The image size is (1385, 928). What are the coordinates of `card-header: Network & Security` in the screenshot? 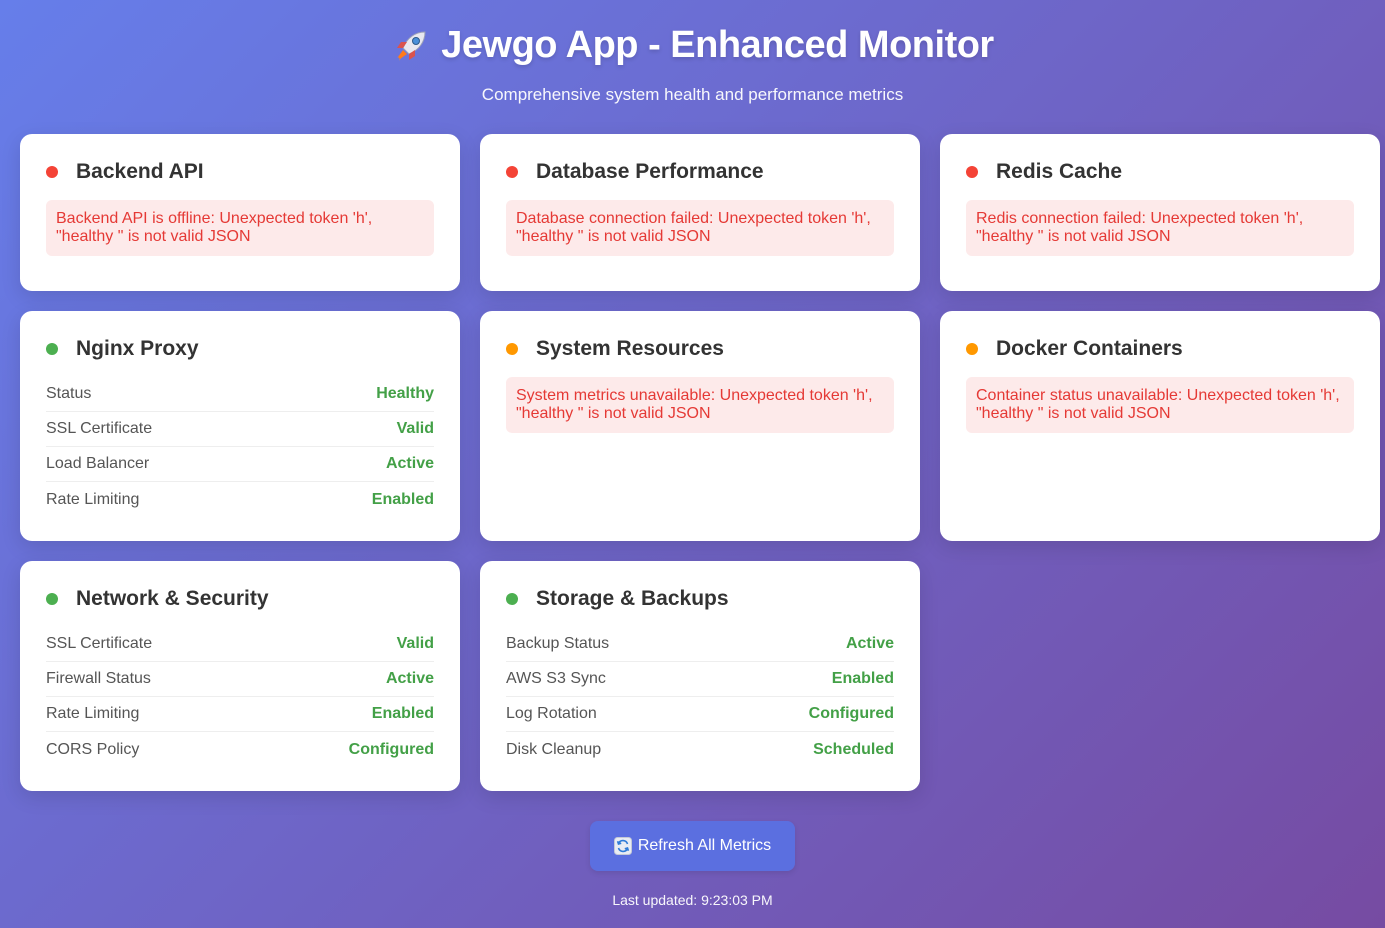 It's located at (240, 599).